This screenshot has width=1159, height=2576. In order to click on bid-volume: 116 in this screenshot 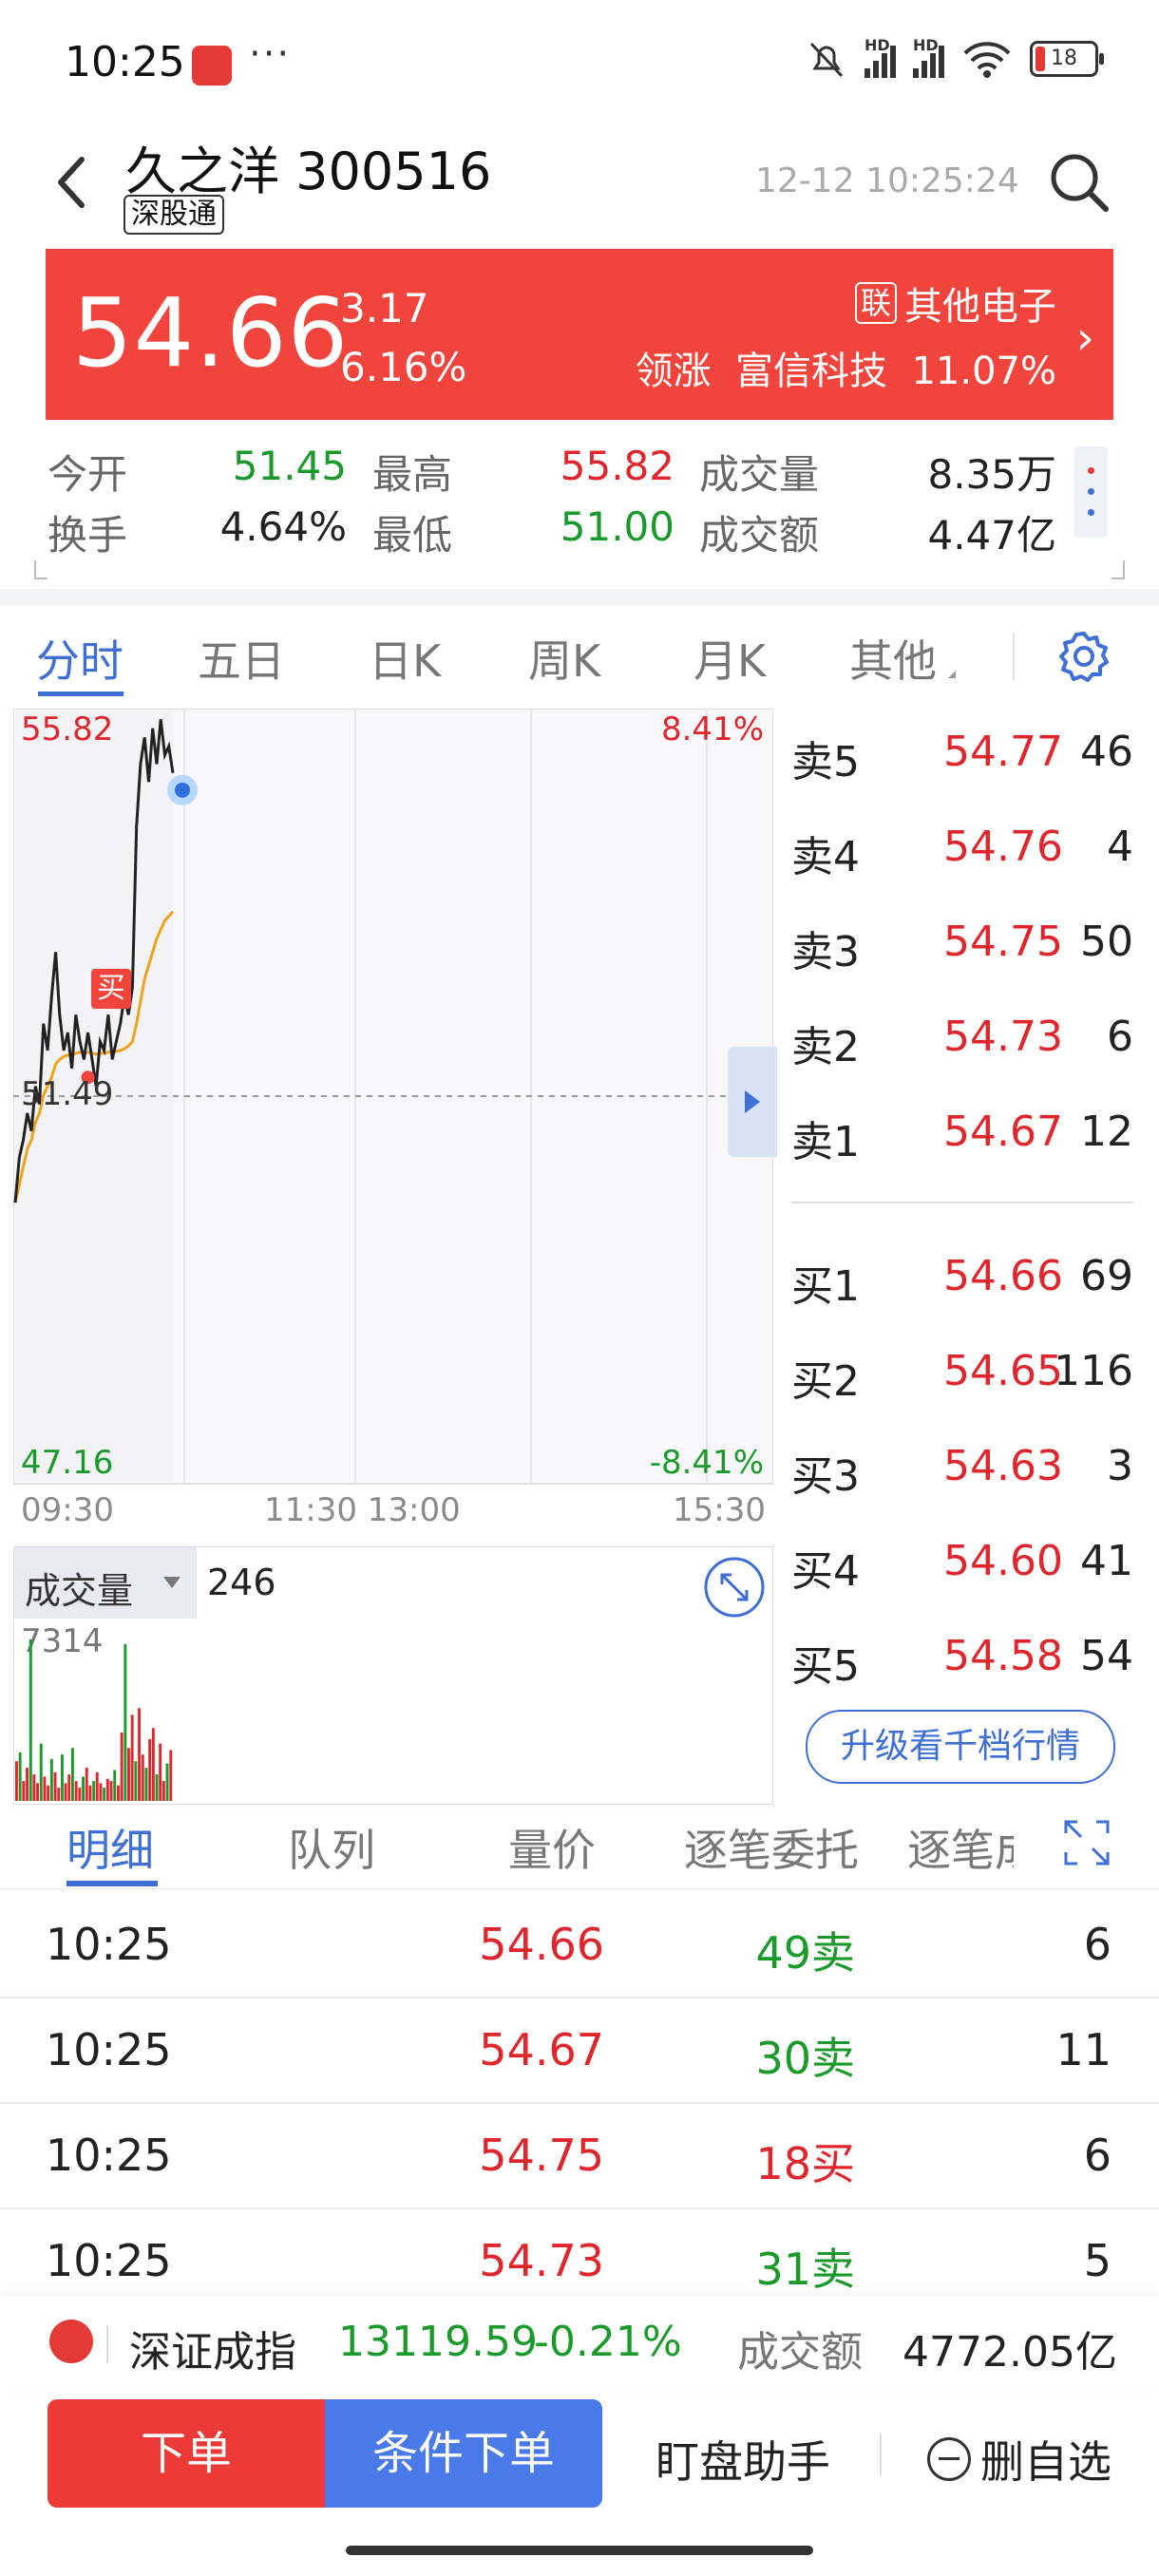, I will do `click(1093, 1371)`.